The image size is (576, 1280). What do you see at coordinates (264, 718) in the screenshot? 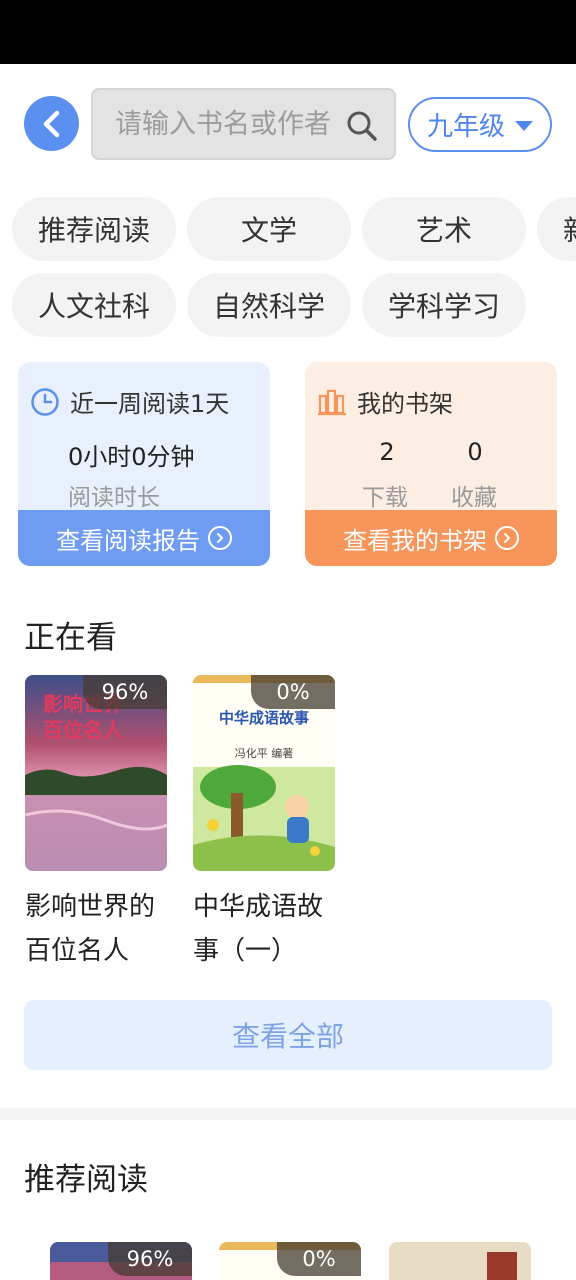
I see `svg-text: 中华成语故事` at bounding box center [264, 718].